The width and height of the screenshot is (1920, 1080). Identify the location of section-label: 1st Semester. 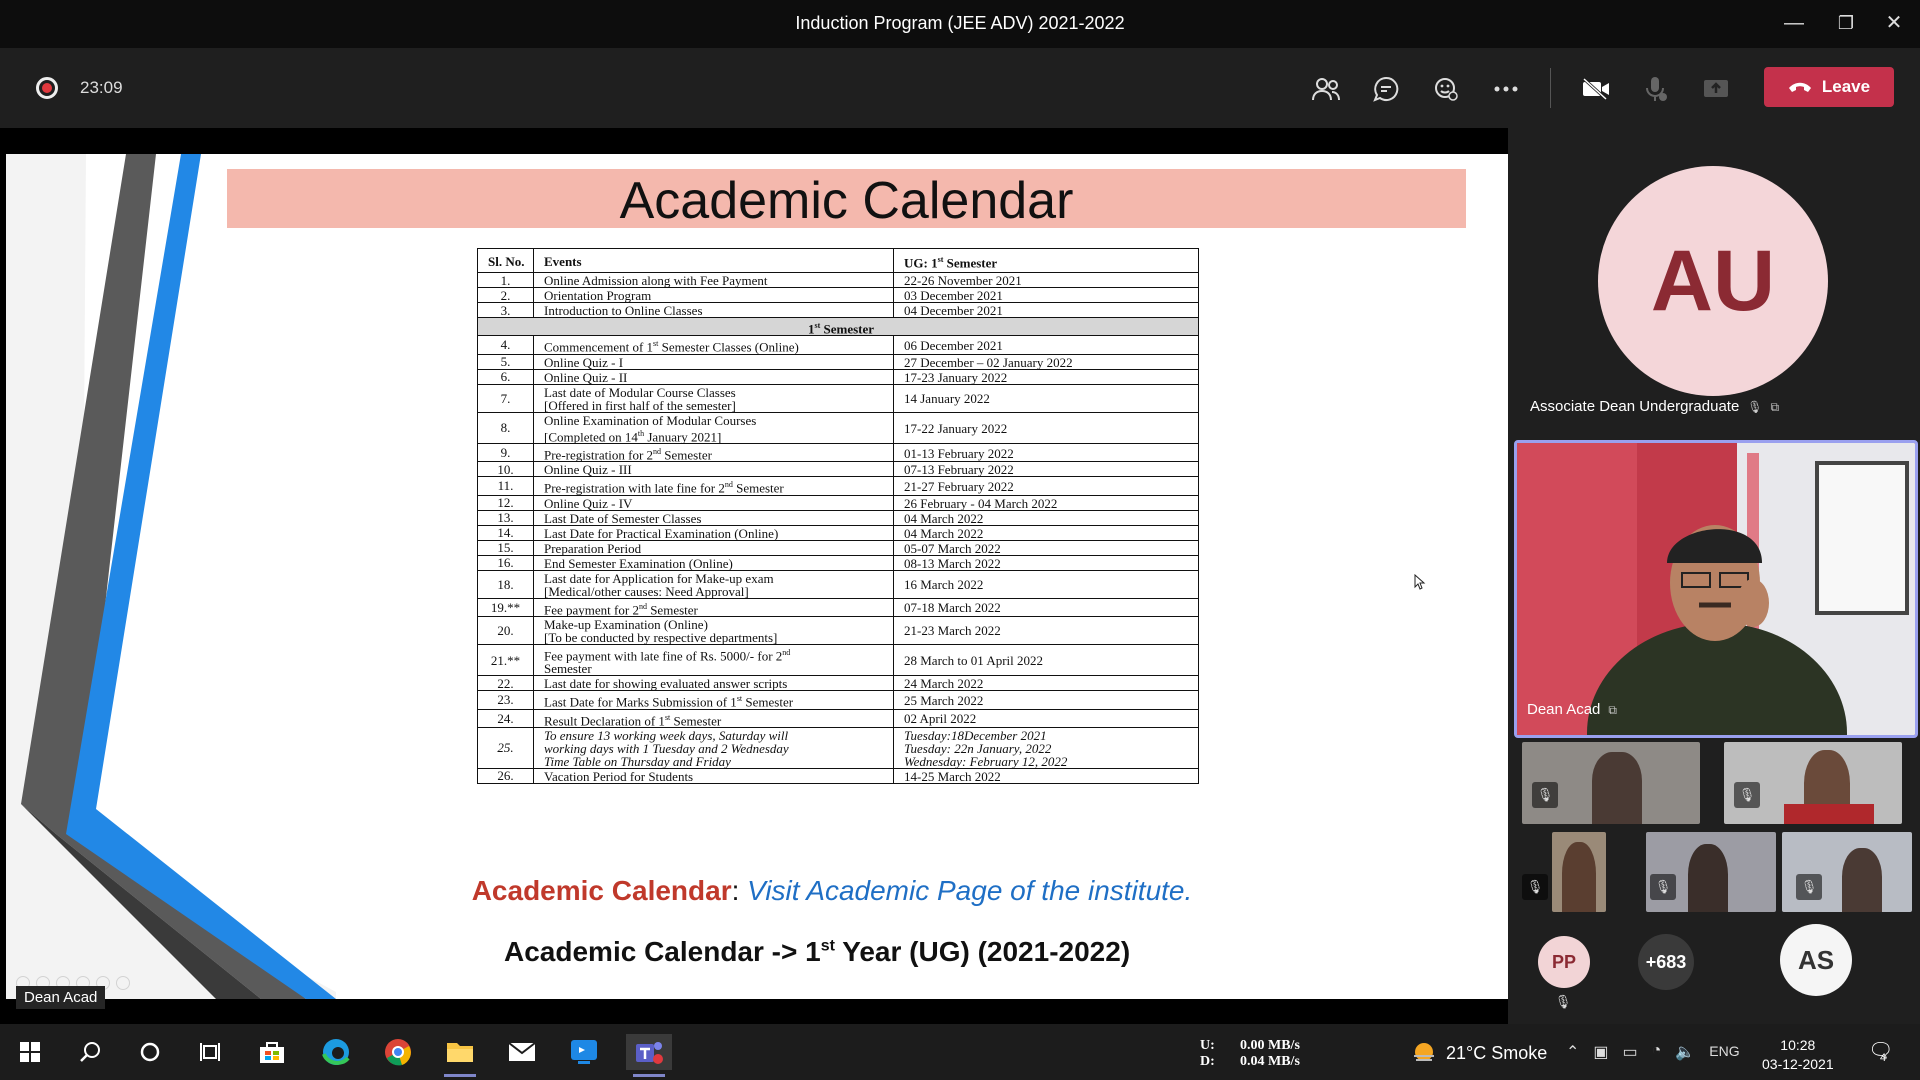
(838, 326).